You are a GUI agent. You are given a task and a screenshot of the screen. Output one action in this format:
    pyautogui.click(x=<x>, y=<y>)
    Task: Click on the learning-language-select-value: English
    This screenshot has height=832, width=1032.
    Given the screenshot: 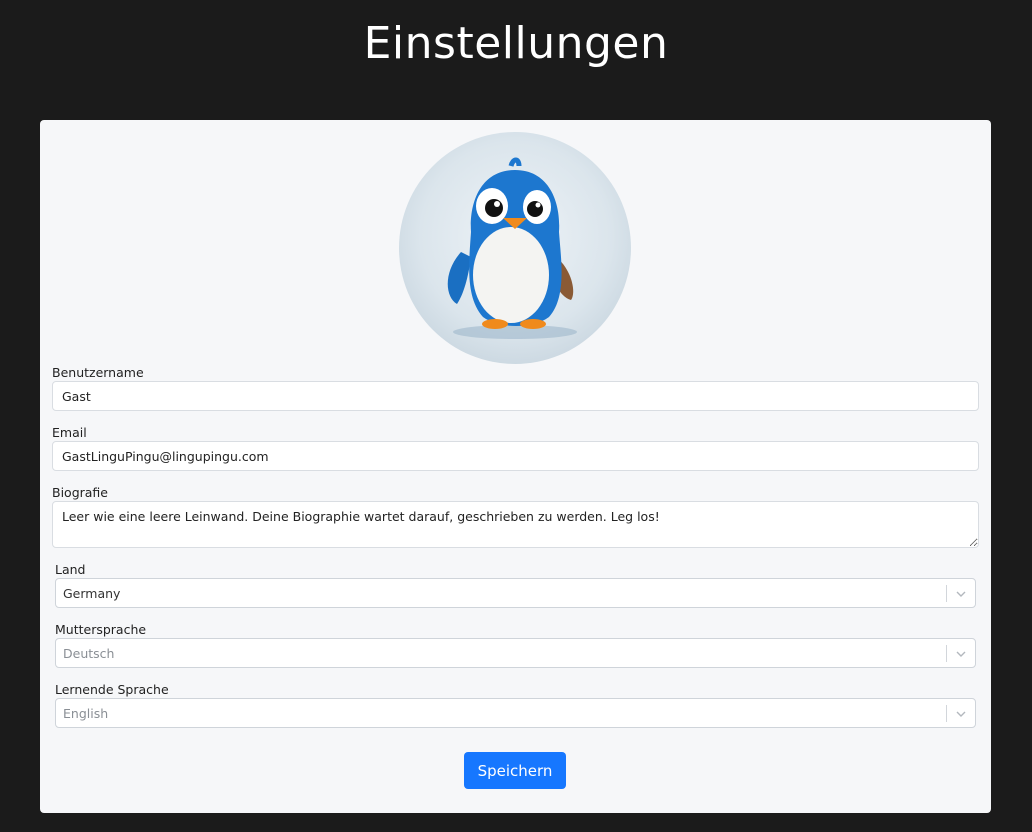 What is the action you would take?
    pyautogui.click(x=86, y=713)
    